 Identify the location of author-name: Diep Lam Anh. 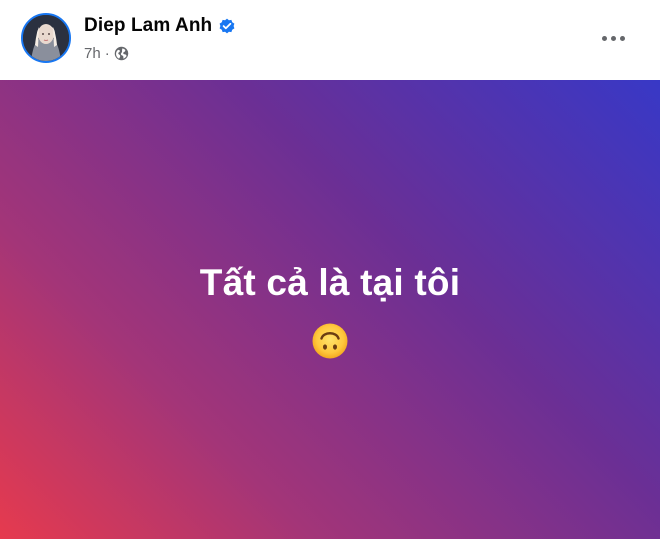
(148, 26).